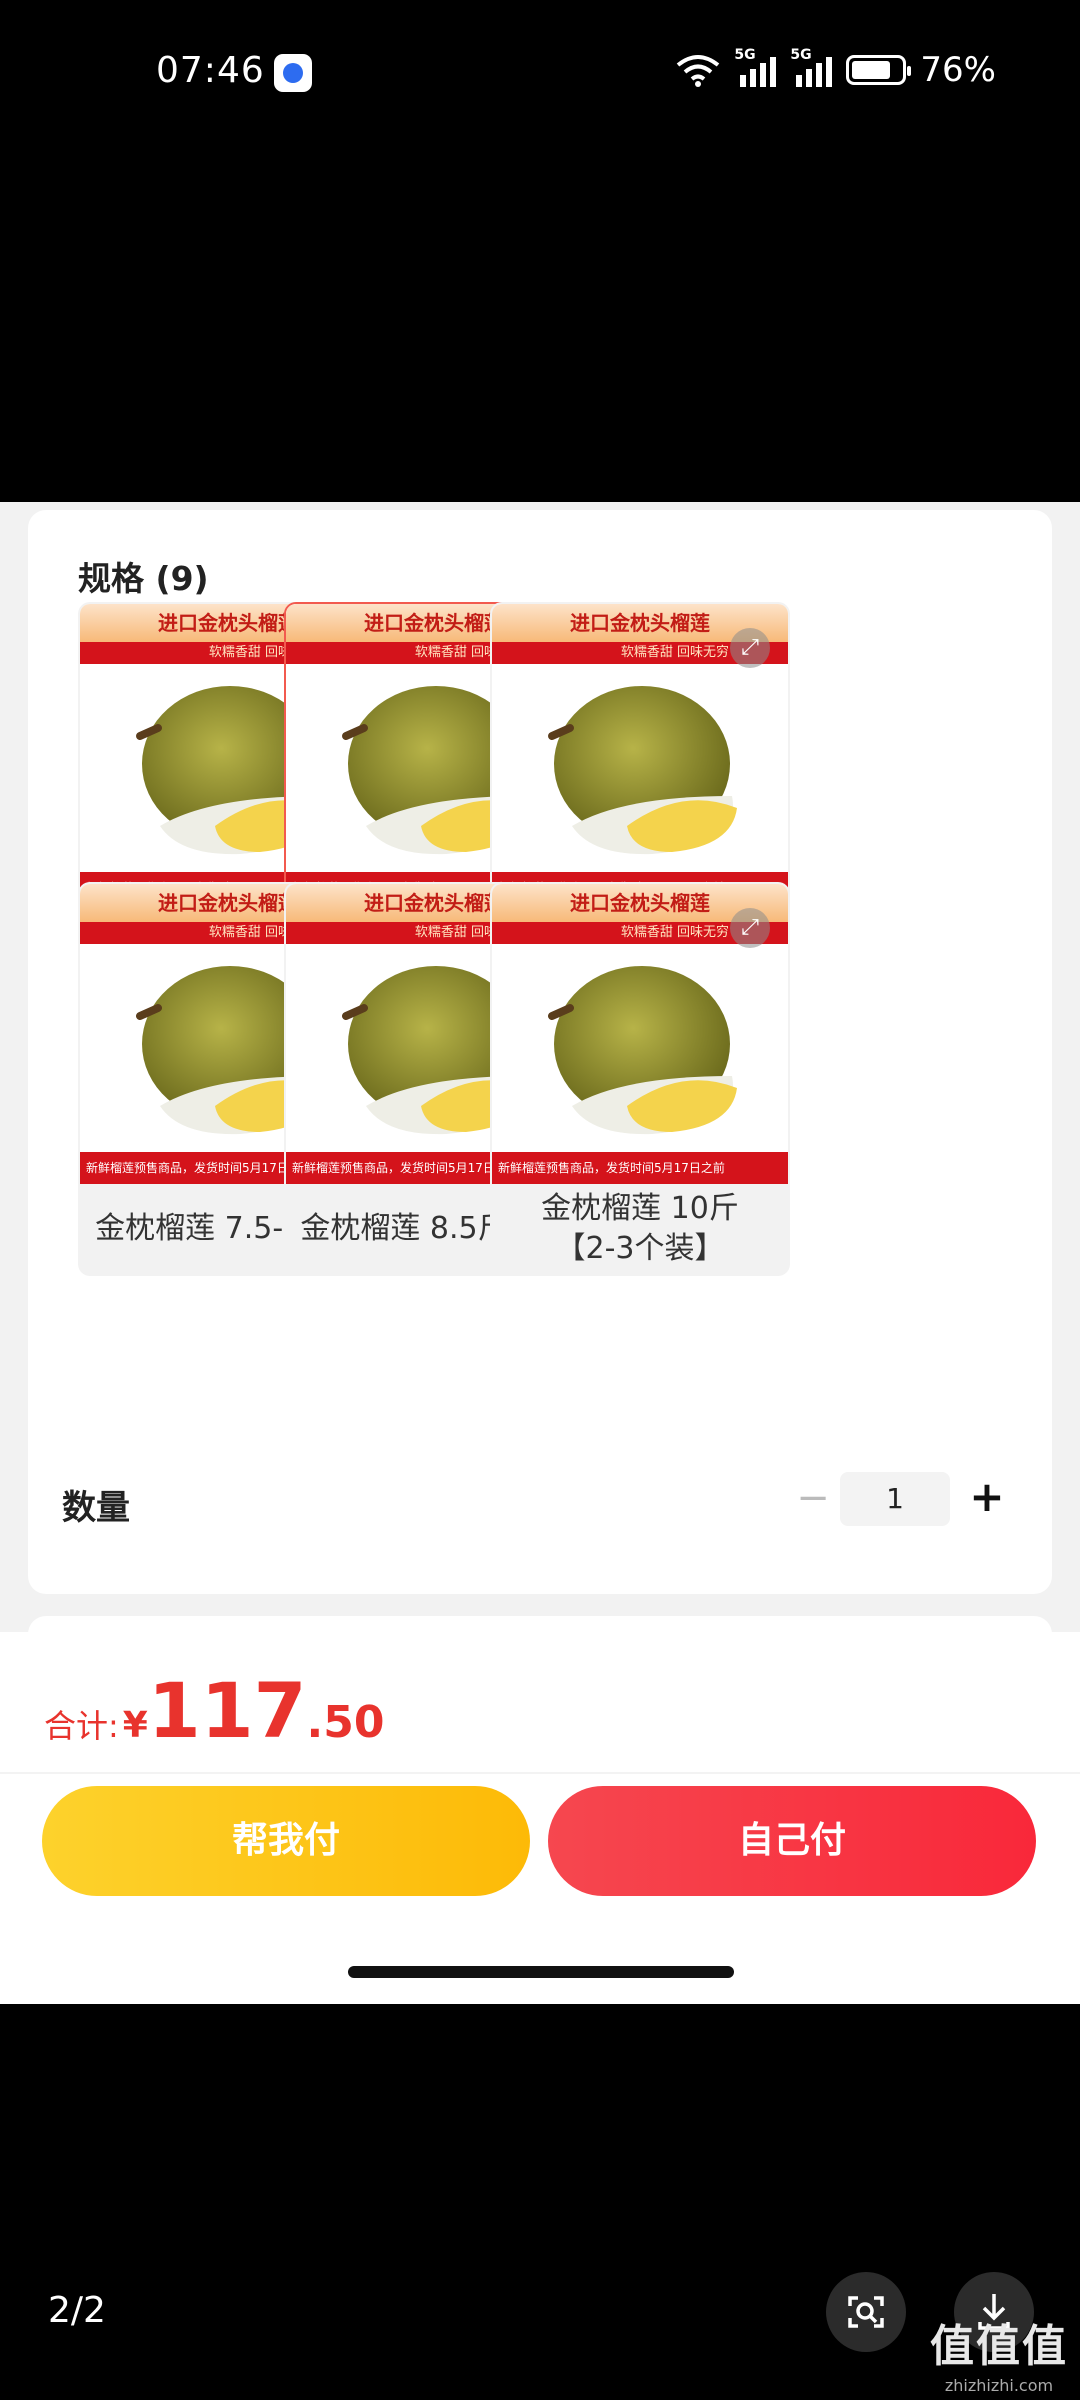  What do you see at coordinates (895, 1499) in the screenshot?
I see `quantity-input: 1` at bounding box center [895, 1499].